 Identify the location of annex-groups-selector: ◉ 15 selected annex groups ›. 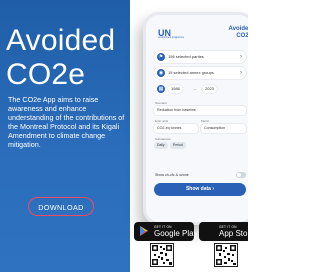
(200, 73).